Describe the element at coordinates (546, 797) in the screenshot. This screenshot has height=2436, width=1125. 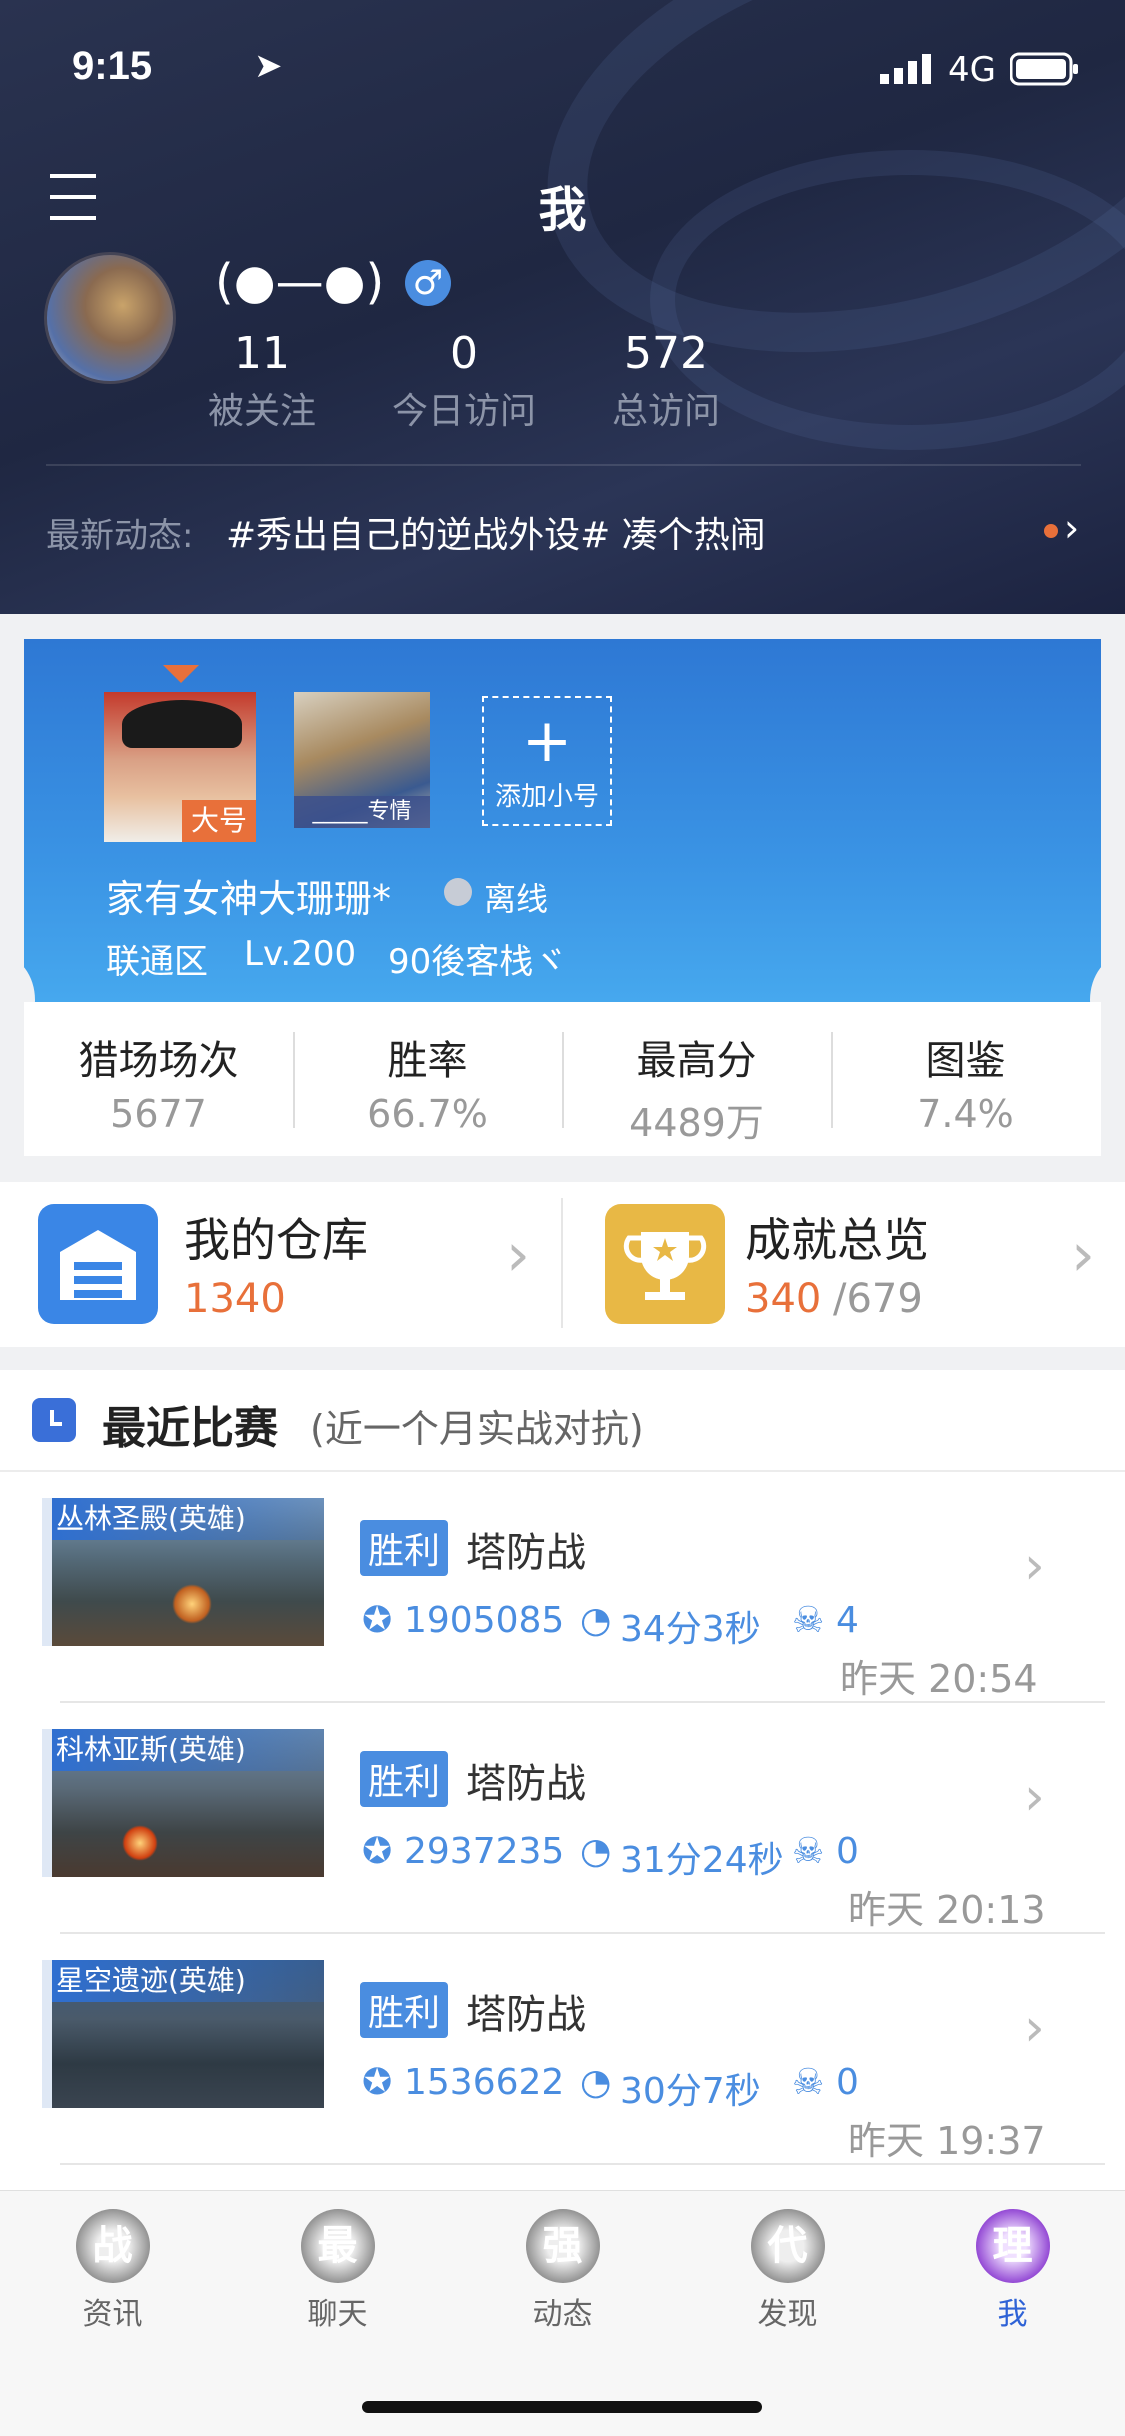
I see `add-account-label: 添加小号` at that location.